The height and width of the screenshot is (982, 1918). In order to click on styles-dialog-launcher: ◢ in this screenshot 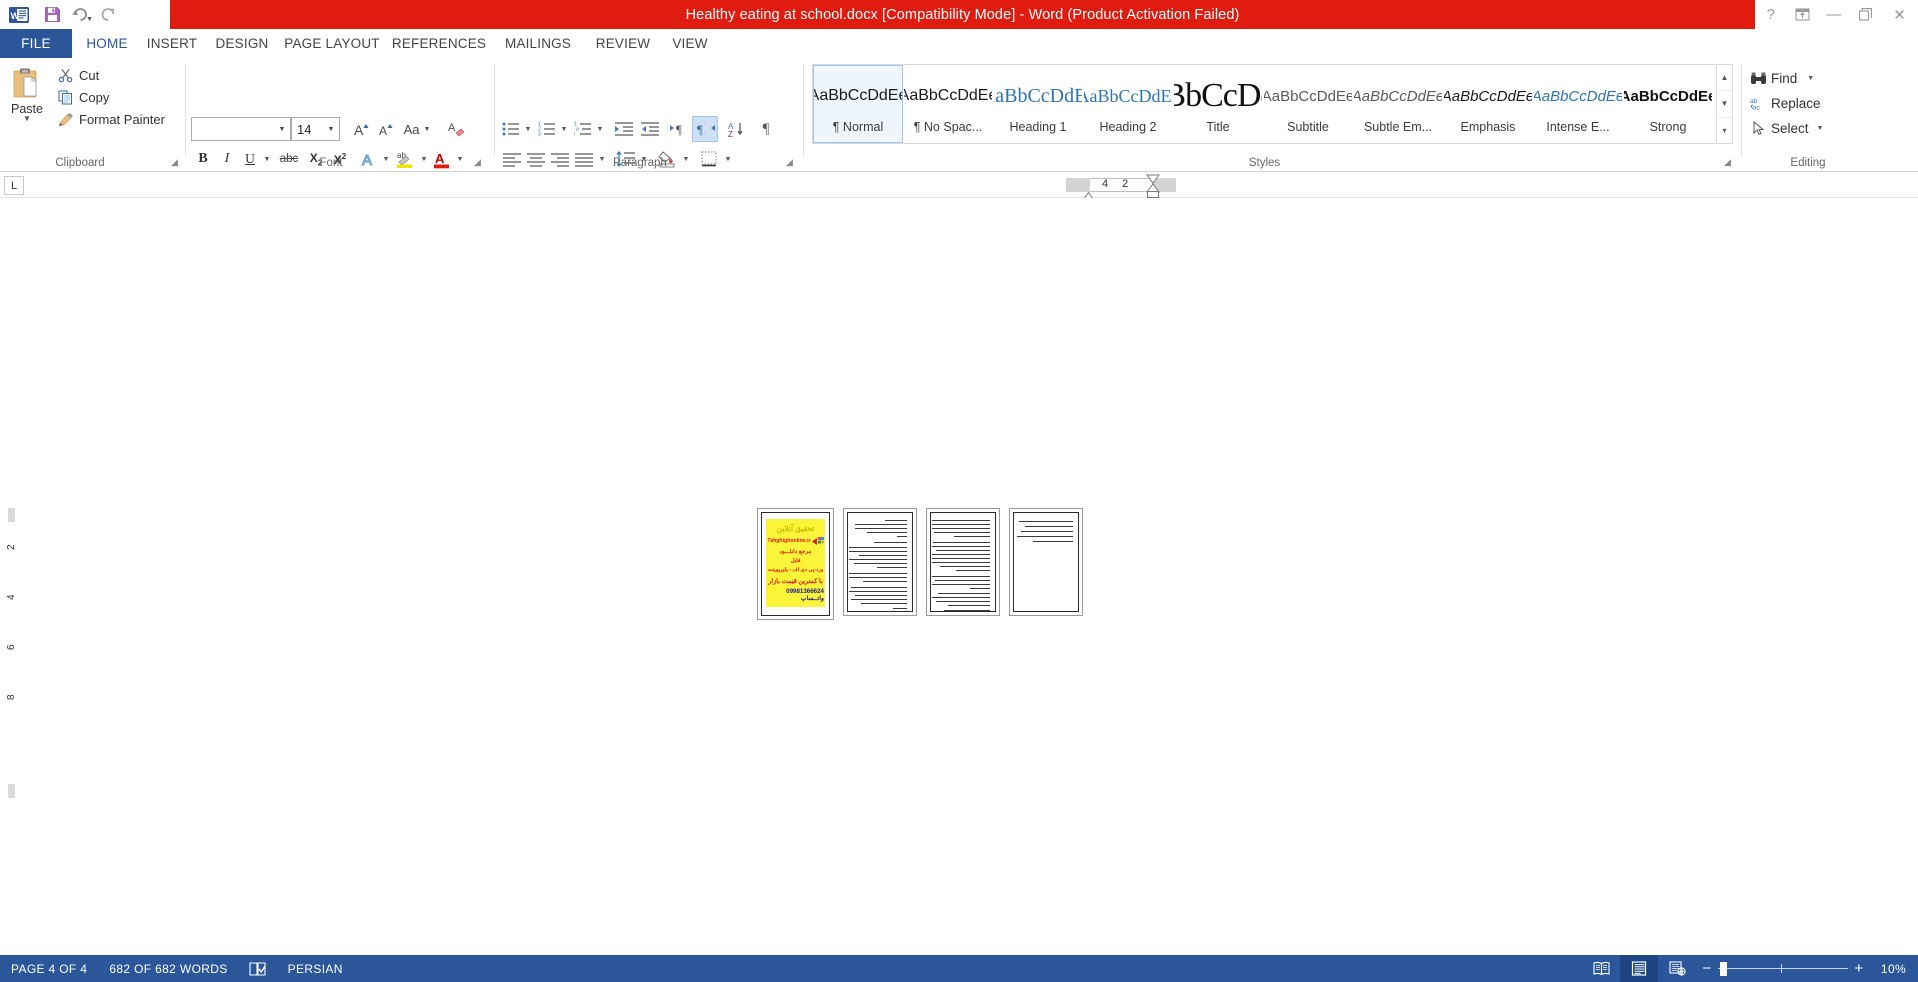, I will do `click(1729, 162)`.